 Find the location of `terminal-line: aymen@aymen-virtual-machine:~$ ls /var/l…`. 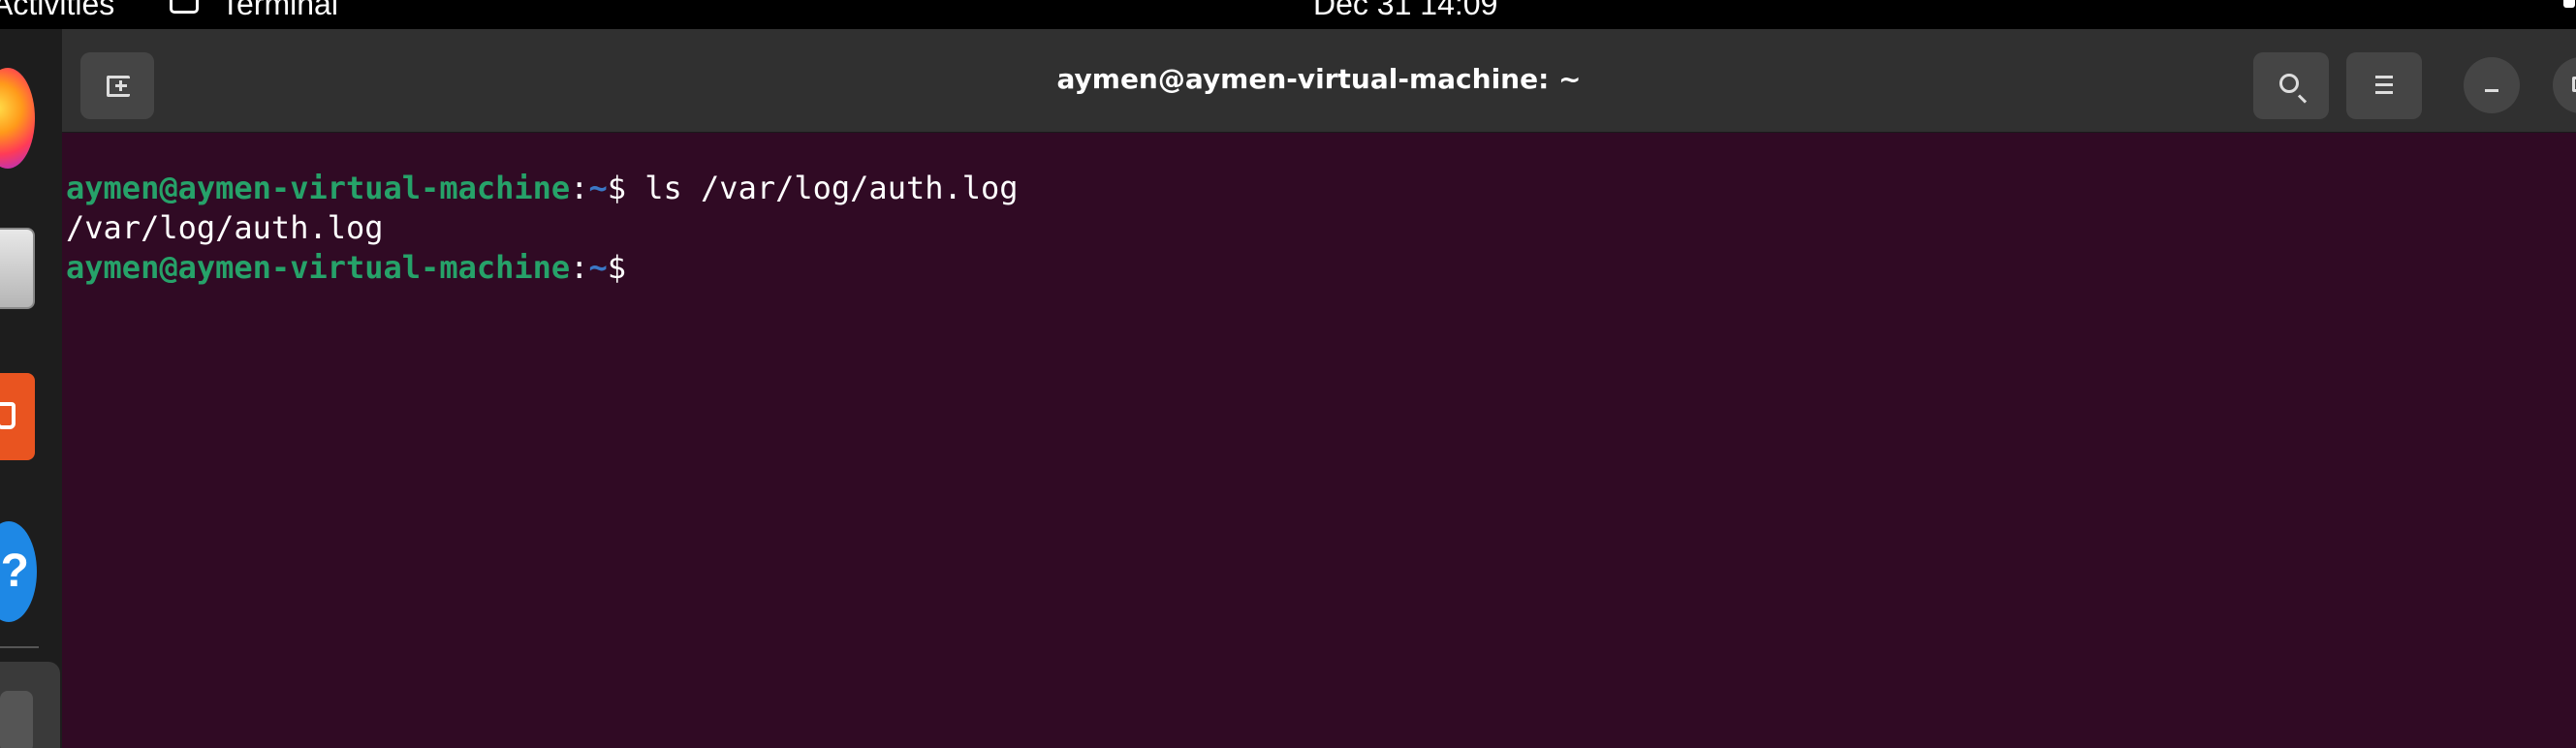

terminal-line: aymen@aymen-virtual-machine:~$ ls /var/l… is located at coordinates (1321, 188).